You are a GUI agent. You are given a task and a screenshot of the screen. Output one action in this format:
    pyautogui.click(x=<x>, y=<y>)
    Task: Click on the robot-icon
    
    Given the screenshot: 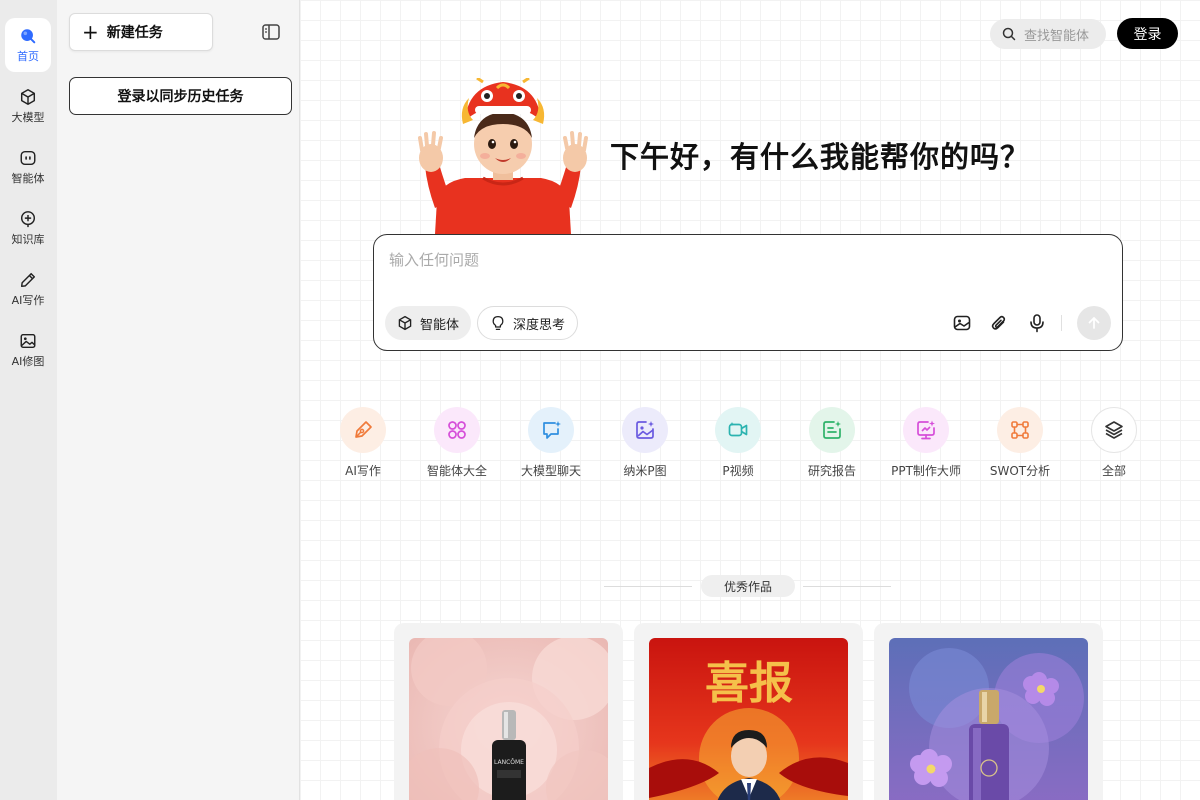 What is the action you would take?
    pyautogui.click(x=28, y=157)
    